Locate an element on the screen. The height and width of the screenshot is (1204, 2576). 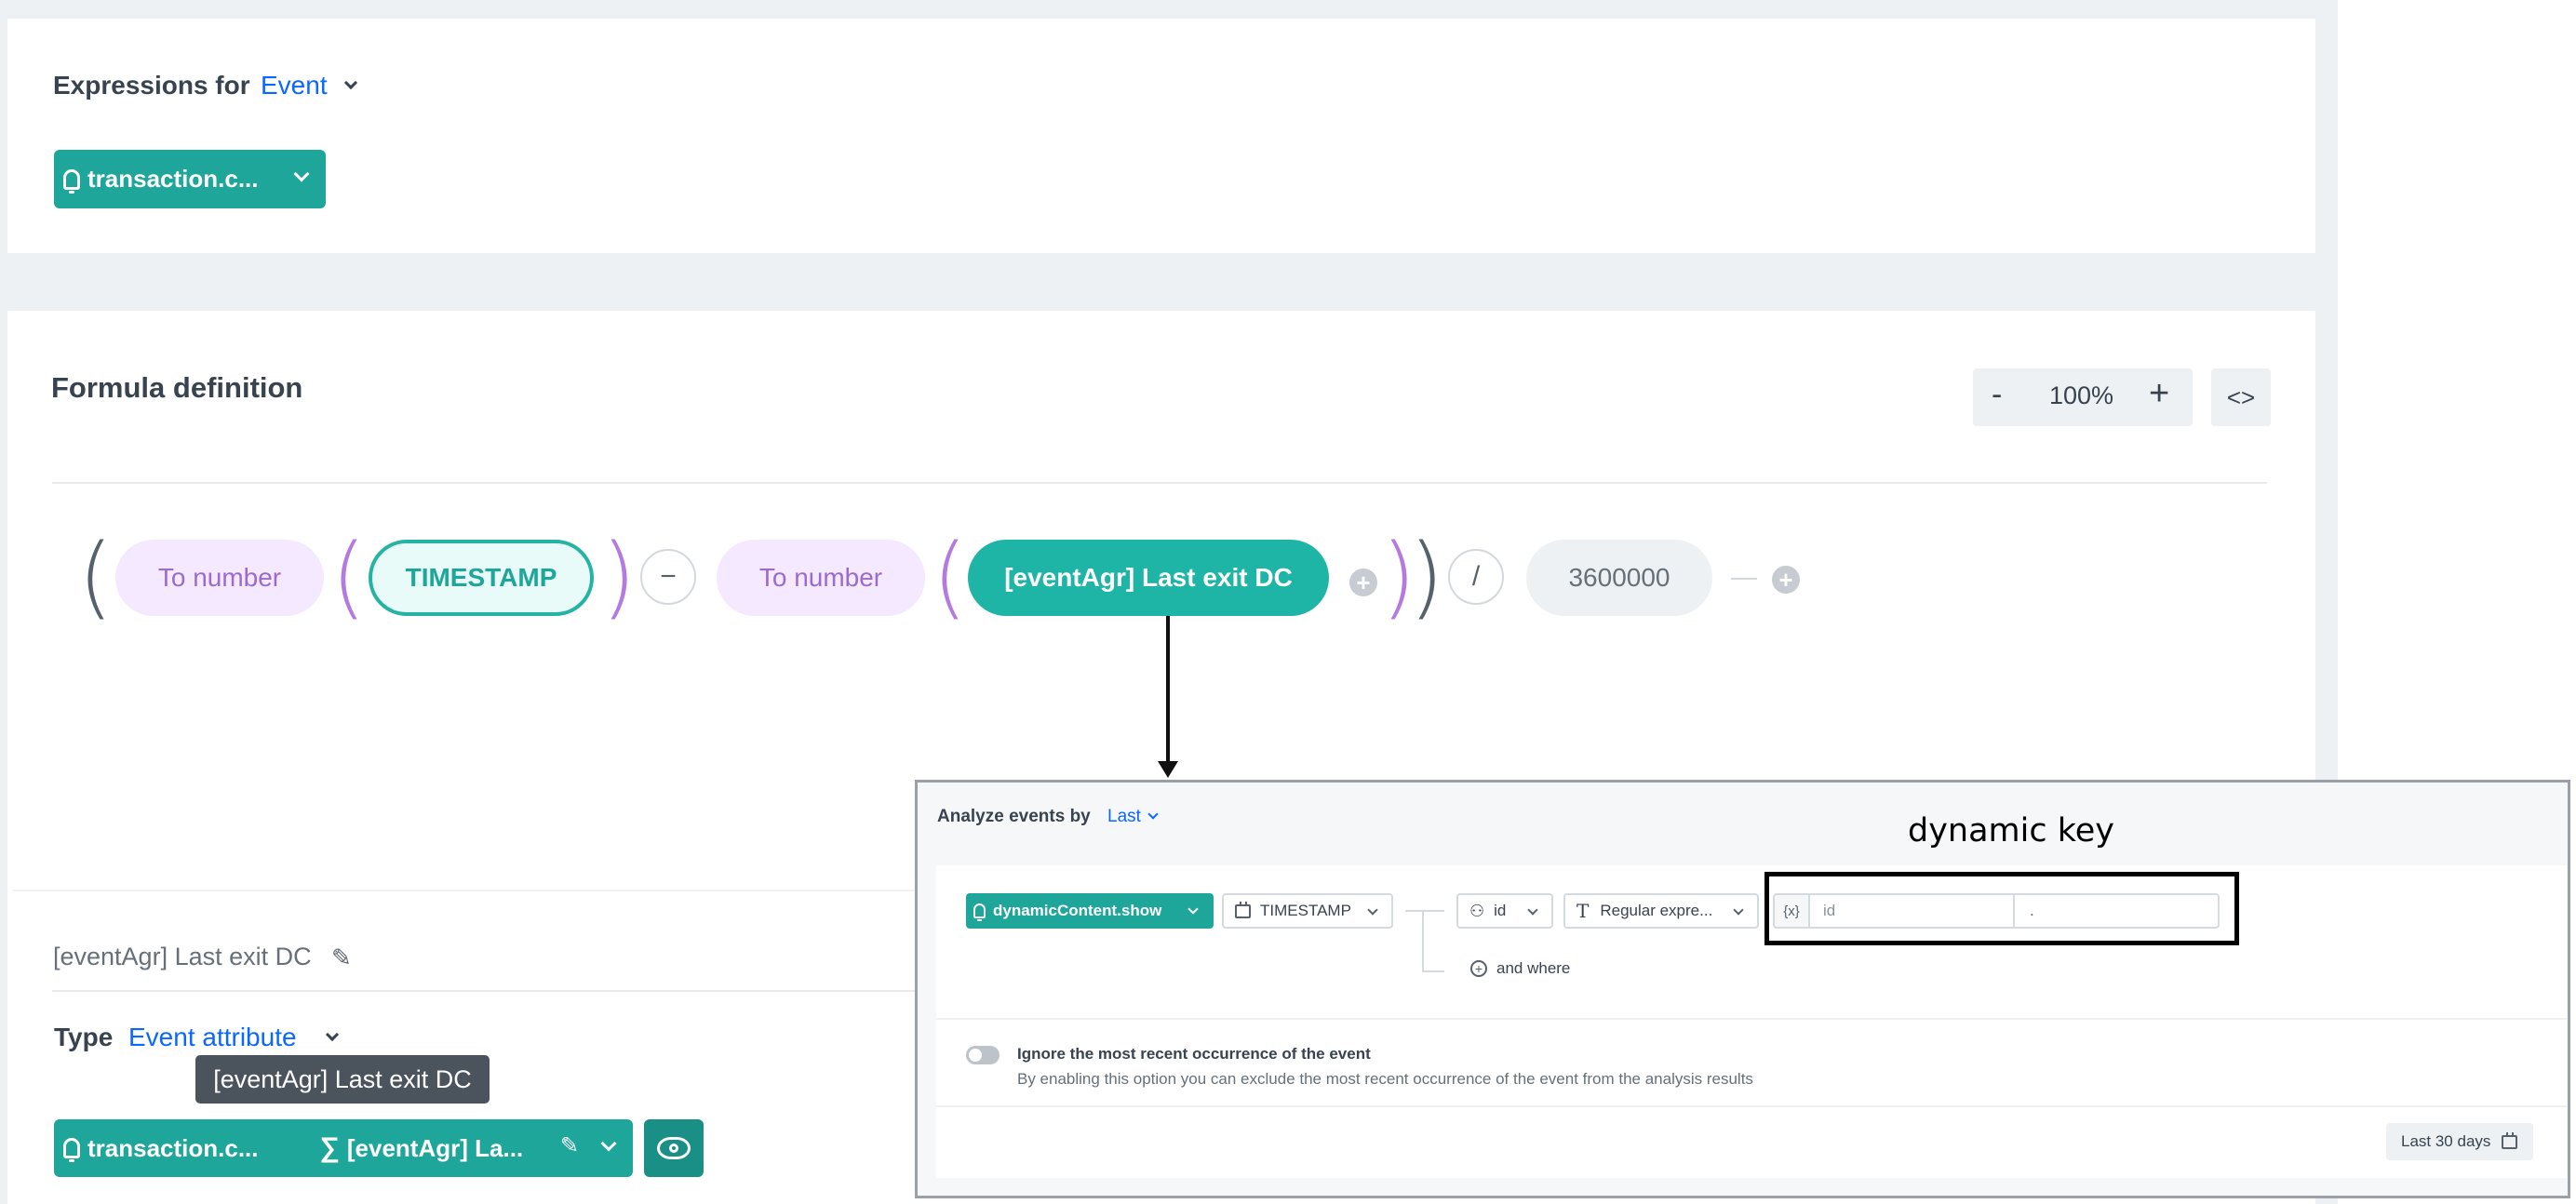
token-event-attribute: [eventAgr] Last exit DC is located at coordinates (1148, 578).